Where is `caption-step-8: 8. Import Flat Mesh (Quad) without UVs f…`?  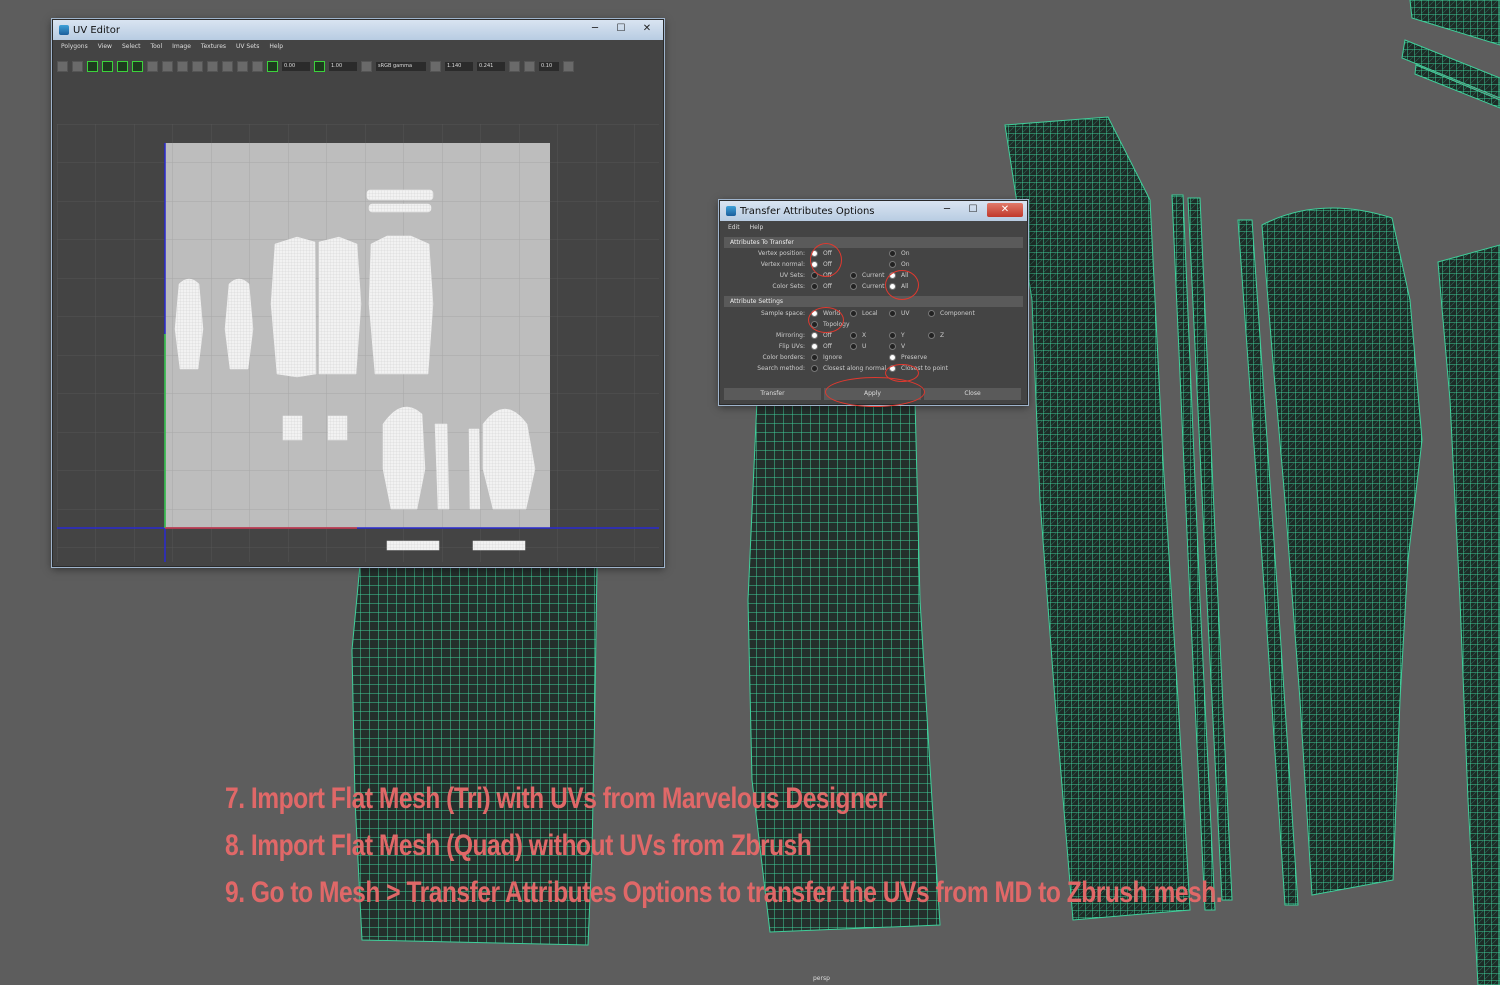
caption-step-8: 8. Import Flat Mesh (Quad) without UVs f… is located at coordinates (518, 845).